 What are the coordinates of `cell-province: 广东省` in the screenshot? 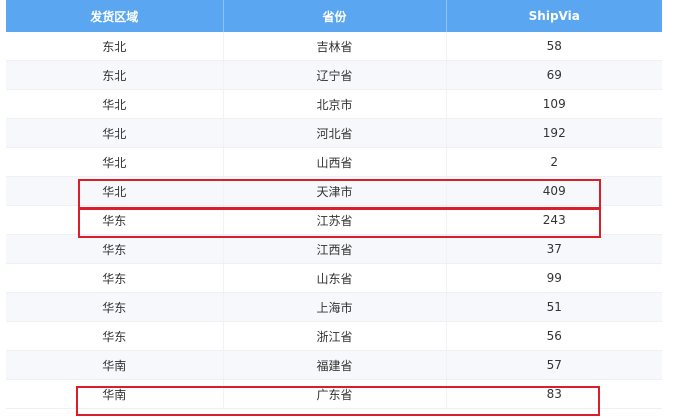 It's located at (335, 394).